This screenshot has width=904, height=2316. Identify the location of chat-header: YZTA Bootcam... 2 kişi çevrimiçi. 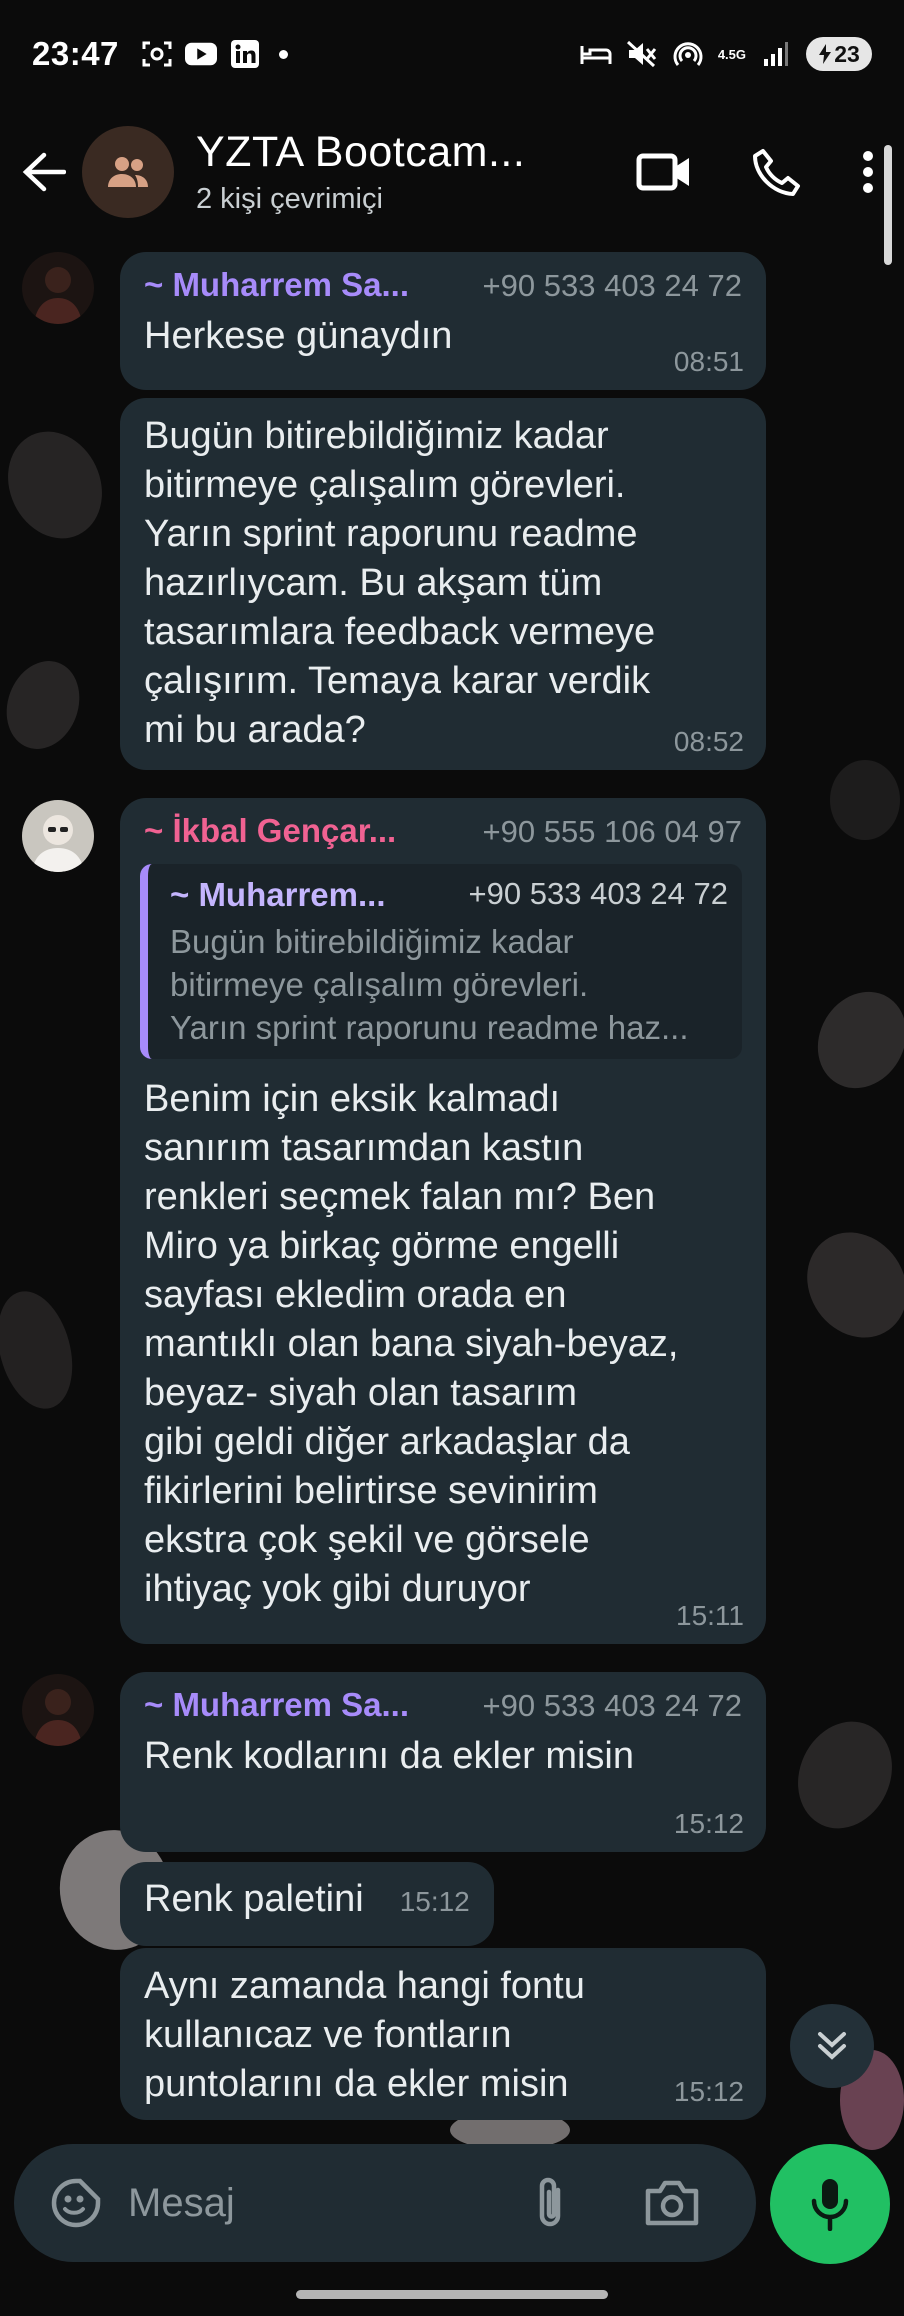
(452, 172).